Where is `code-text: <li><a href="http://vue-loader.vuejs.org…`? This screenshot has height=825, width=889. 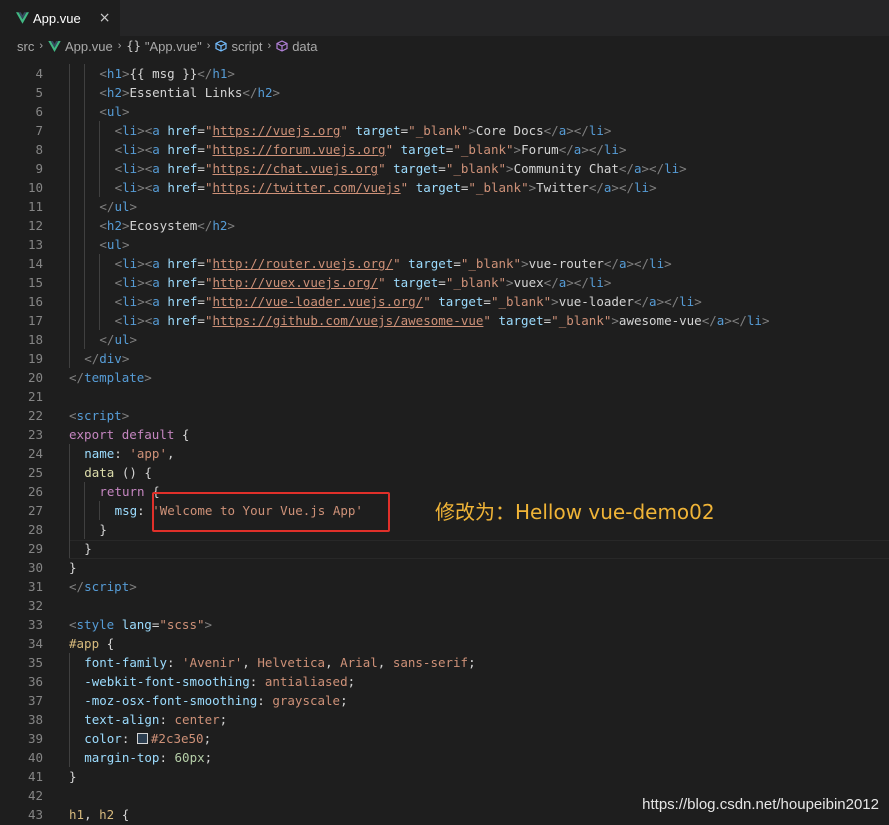
code-text: <li><a href="http://vue-loader.vuejs.org… is located at coordinates (408, 301).